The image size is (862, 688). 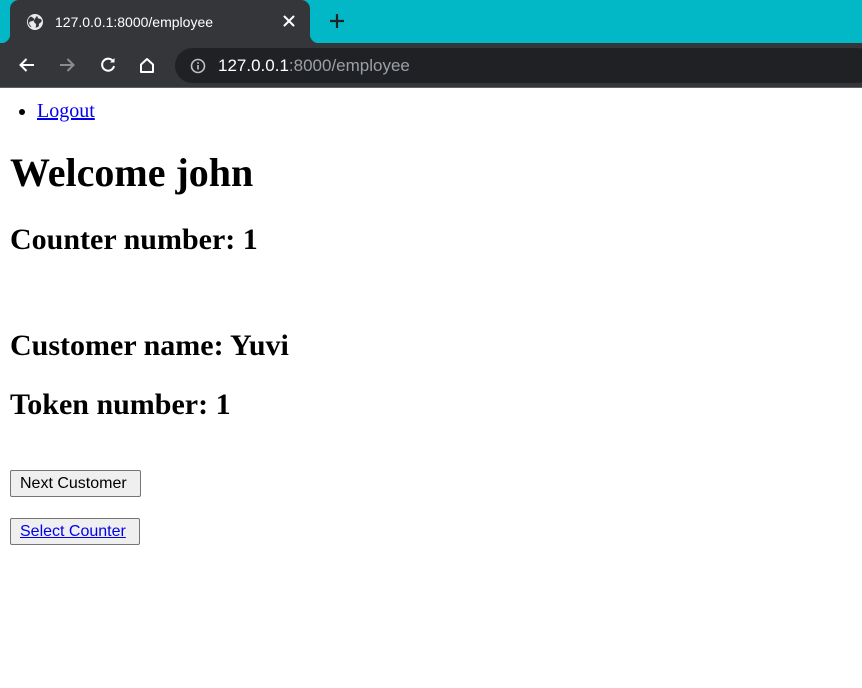 I want to click on url-host: 127.0.0.1, so click(x=253, y=65).